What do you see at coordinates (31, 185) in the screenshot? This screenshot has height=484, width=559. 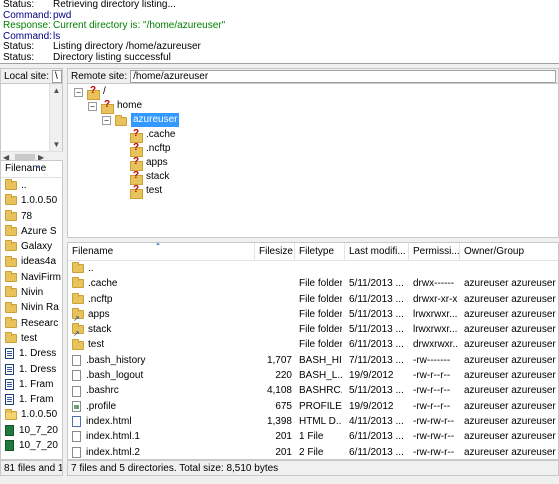 I see `local-list-item: ..` at bounding box center [31, 185].